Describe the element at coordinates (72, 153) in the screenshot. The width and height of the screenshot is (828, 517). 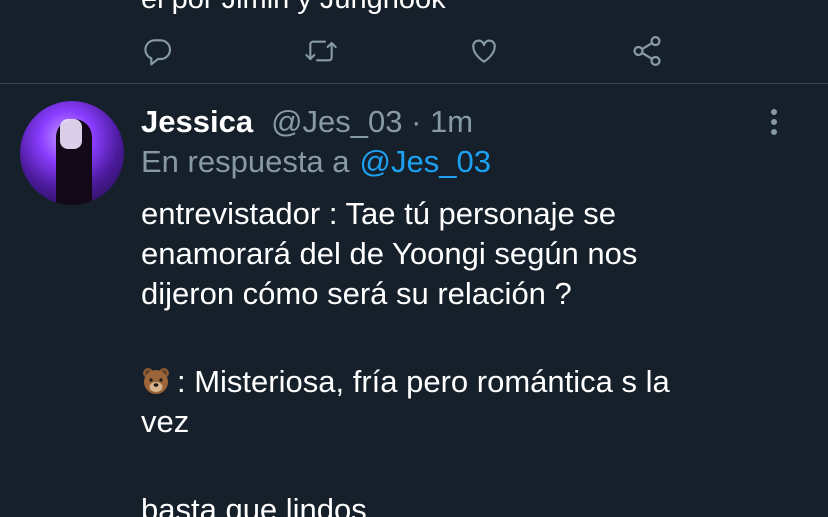
I see `avatar` at that location.